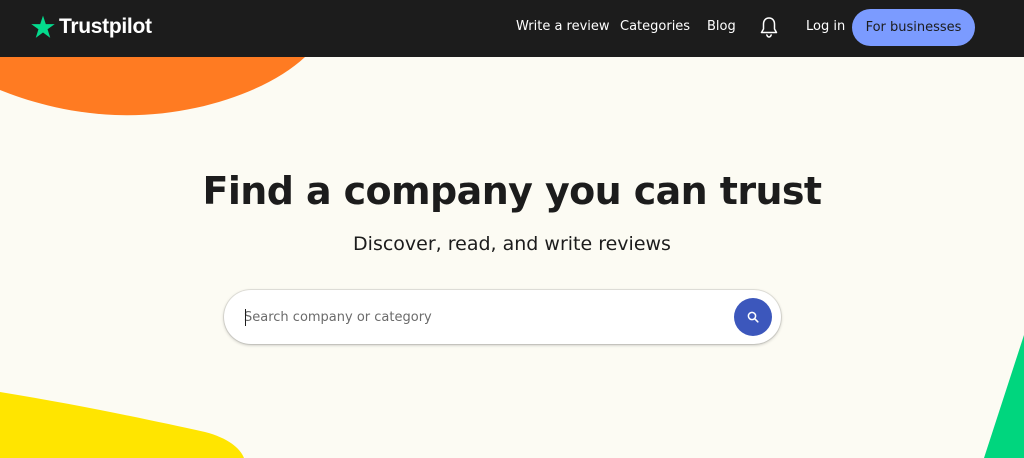 This screenshot has width=1024, height=458. I want to click on yellow-shape, so click(122, 425).